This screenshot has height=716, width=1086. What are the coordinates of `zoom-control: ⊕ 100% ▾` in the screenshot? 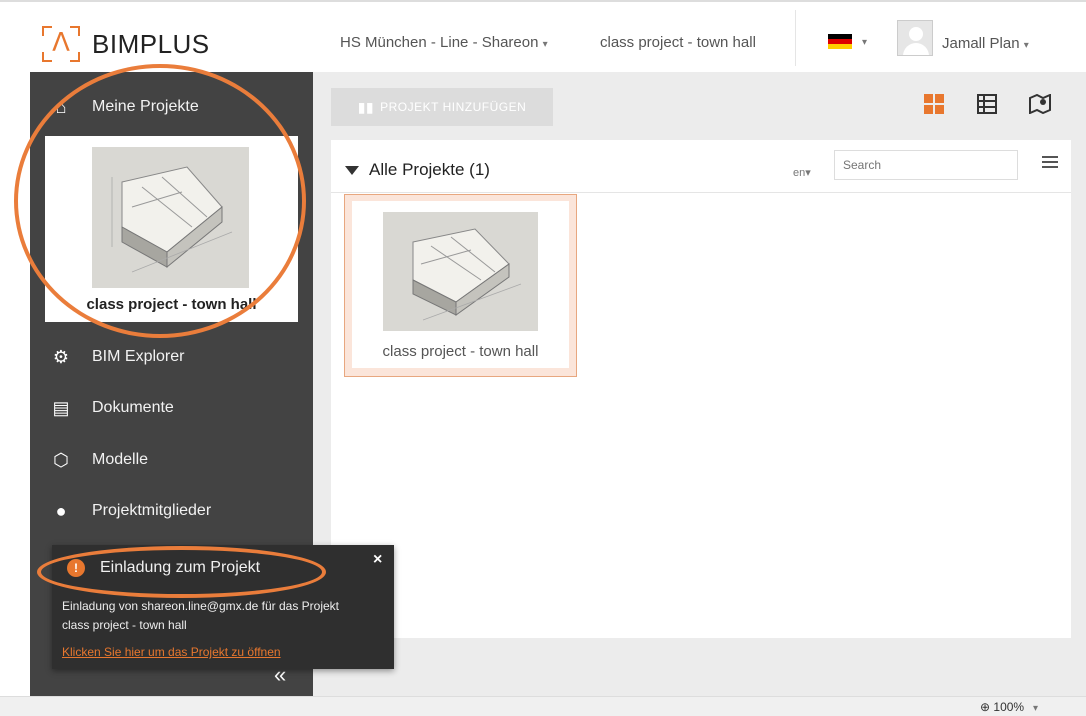 It's located at (1009, 707).